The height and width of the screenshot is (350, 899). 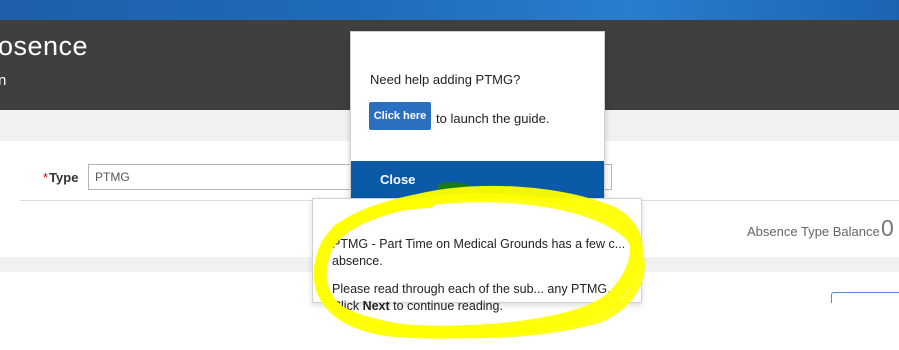 I want to click on close-button: Close, so click(x=477, y=179).